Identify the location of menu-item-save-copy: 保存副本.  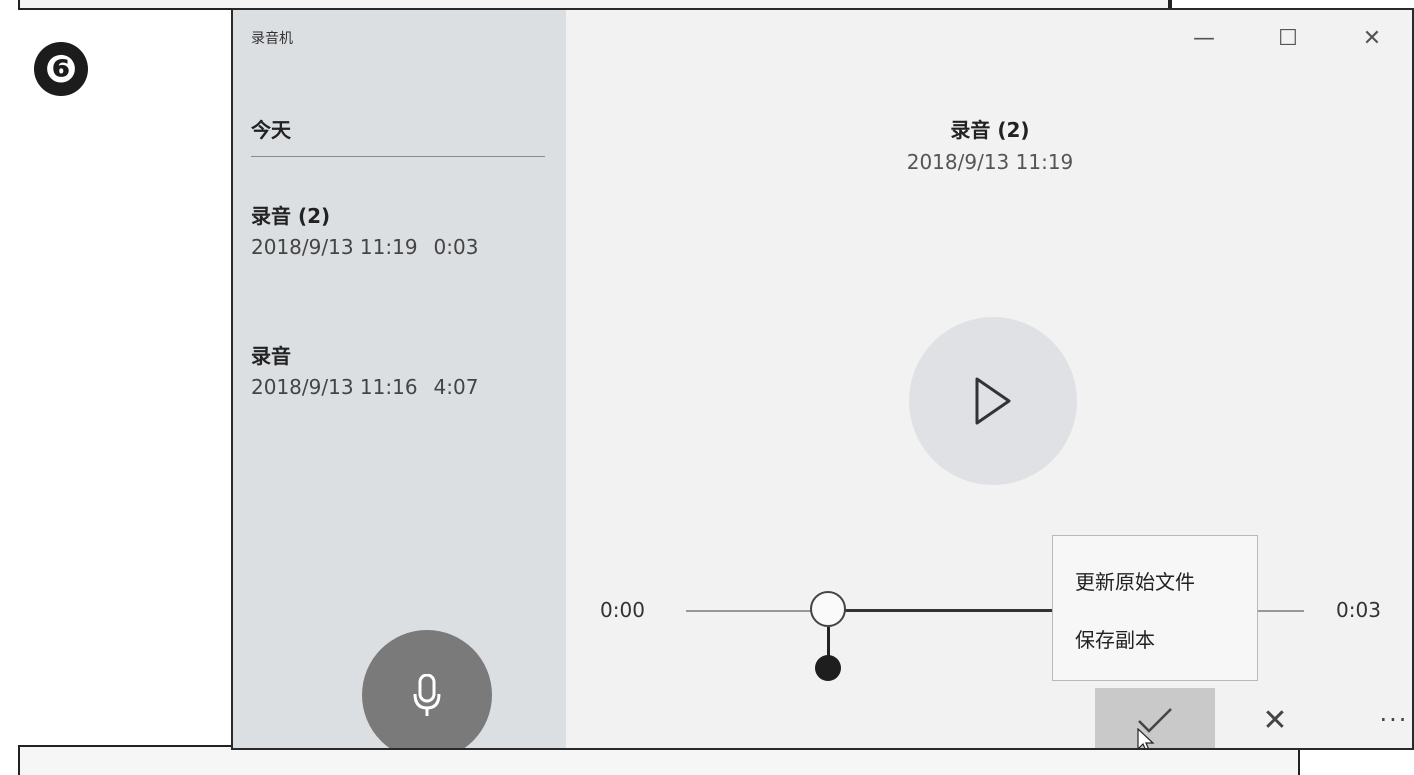
(1115, 638).